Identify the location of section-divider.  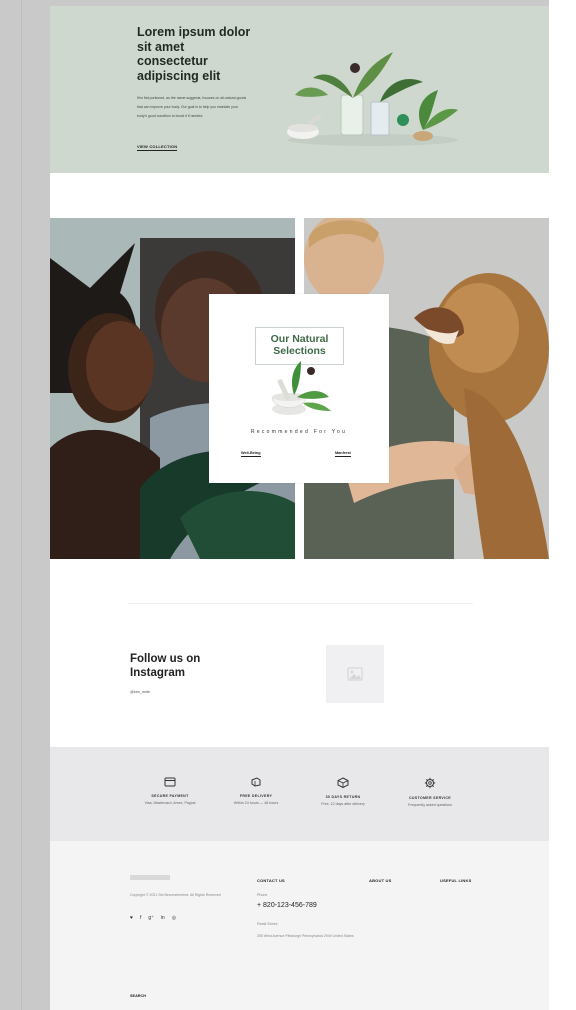
(300, 603).